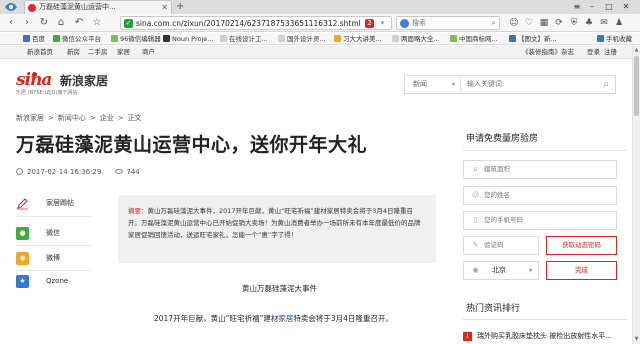  What do you see at coordinates (40, 52) in the screenshot?
I see `nav-link: 新浪首页` at bounding box center [40, 52].